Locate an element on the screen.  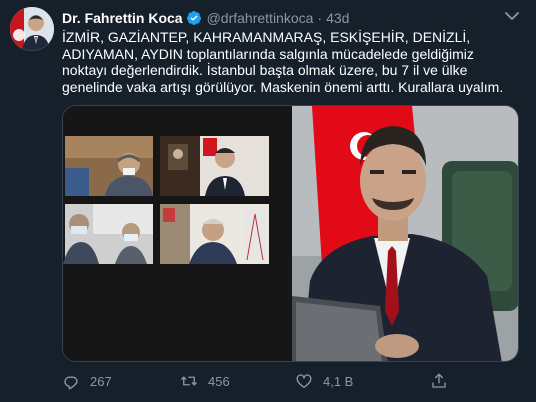
reply-button: 267 is located at coordinates (87, 381).